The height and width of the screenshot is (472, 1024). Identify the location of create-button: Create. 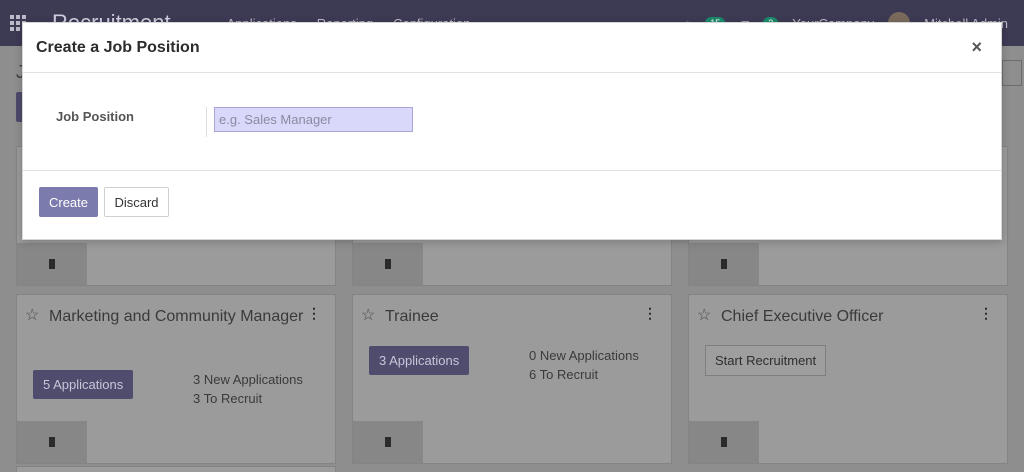
(68, 202).